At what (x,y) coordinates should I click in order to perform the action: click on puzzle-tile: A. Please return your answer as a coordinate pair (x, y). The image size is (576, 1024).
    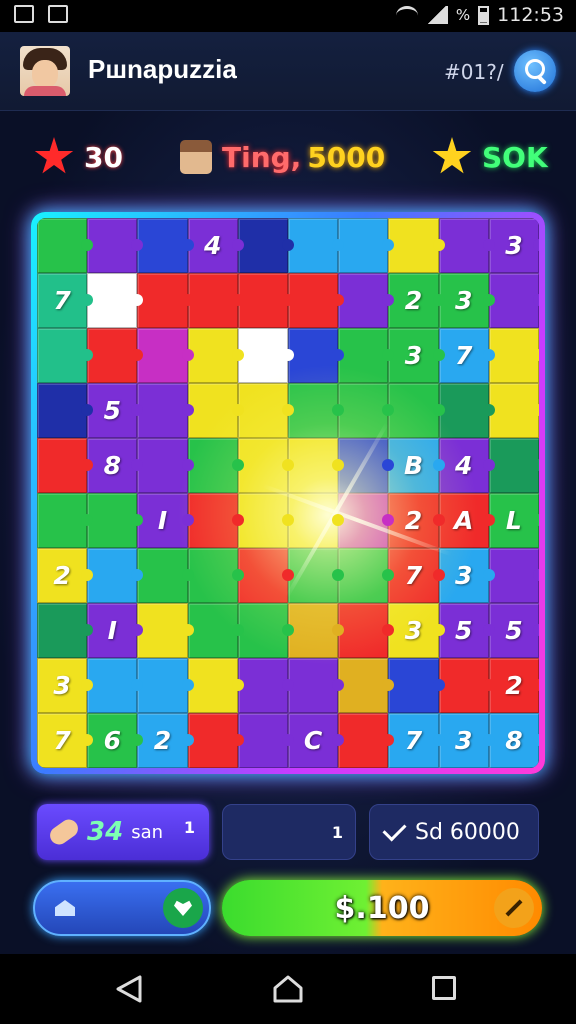
    Looking at the image, I should click on (467, 520).